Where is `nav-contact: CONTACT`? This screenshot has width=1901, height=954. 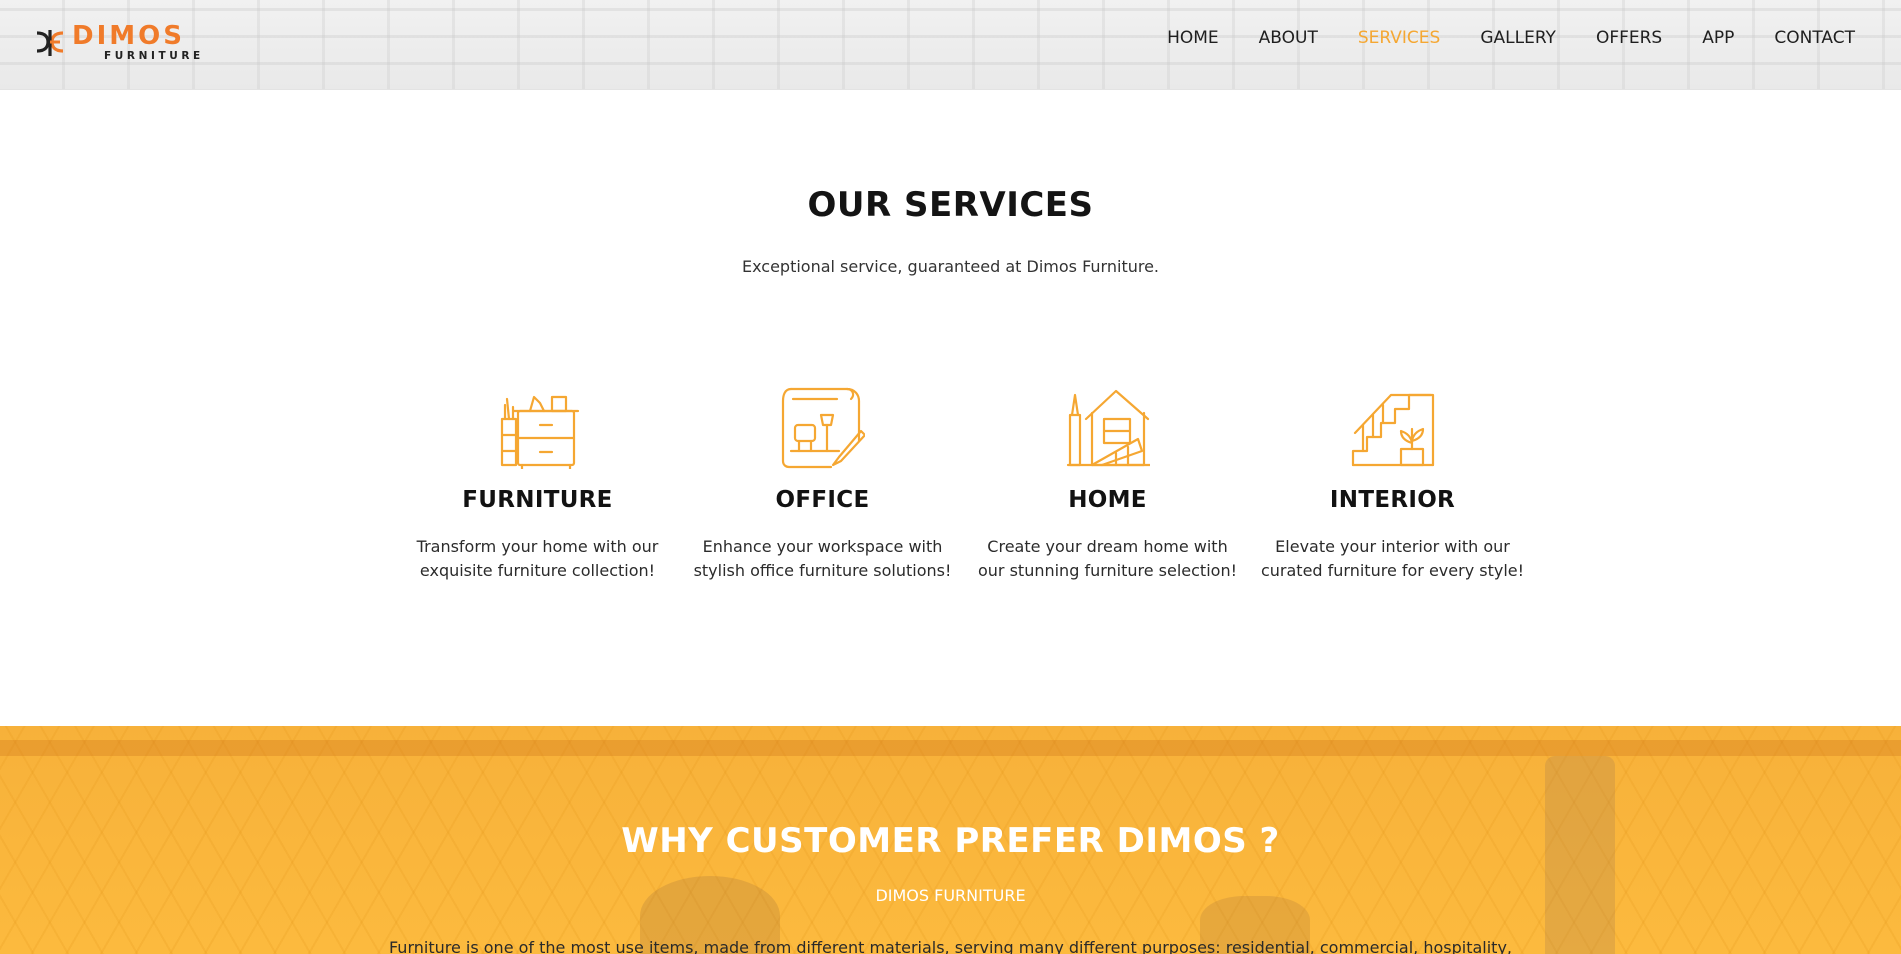 nav-contact: CONTACT is located at coordinates (1814, 38).